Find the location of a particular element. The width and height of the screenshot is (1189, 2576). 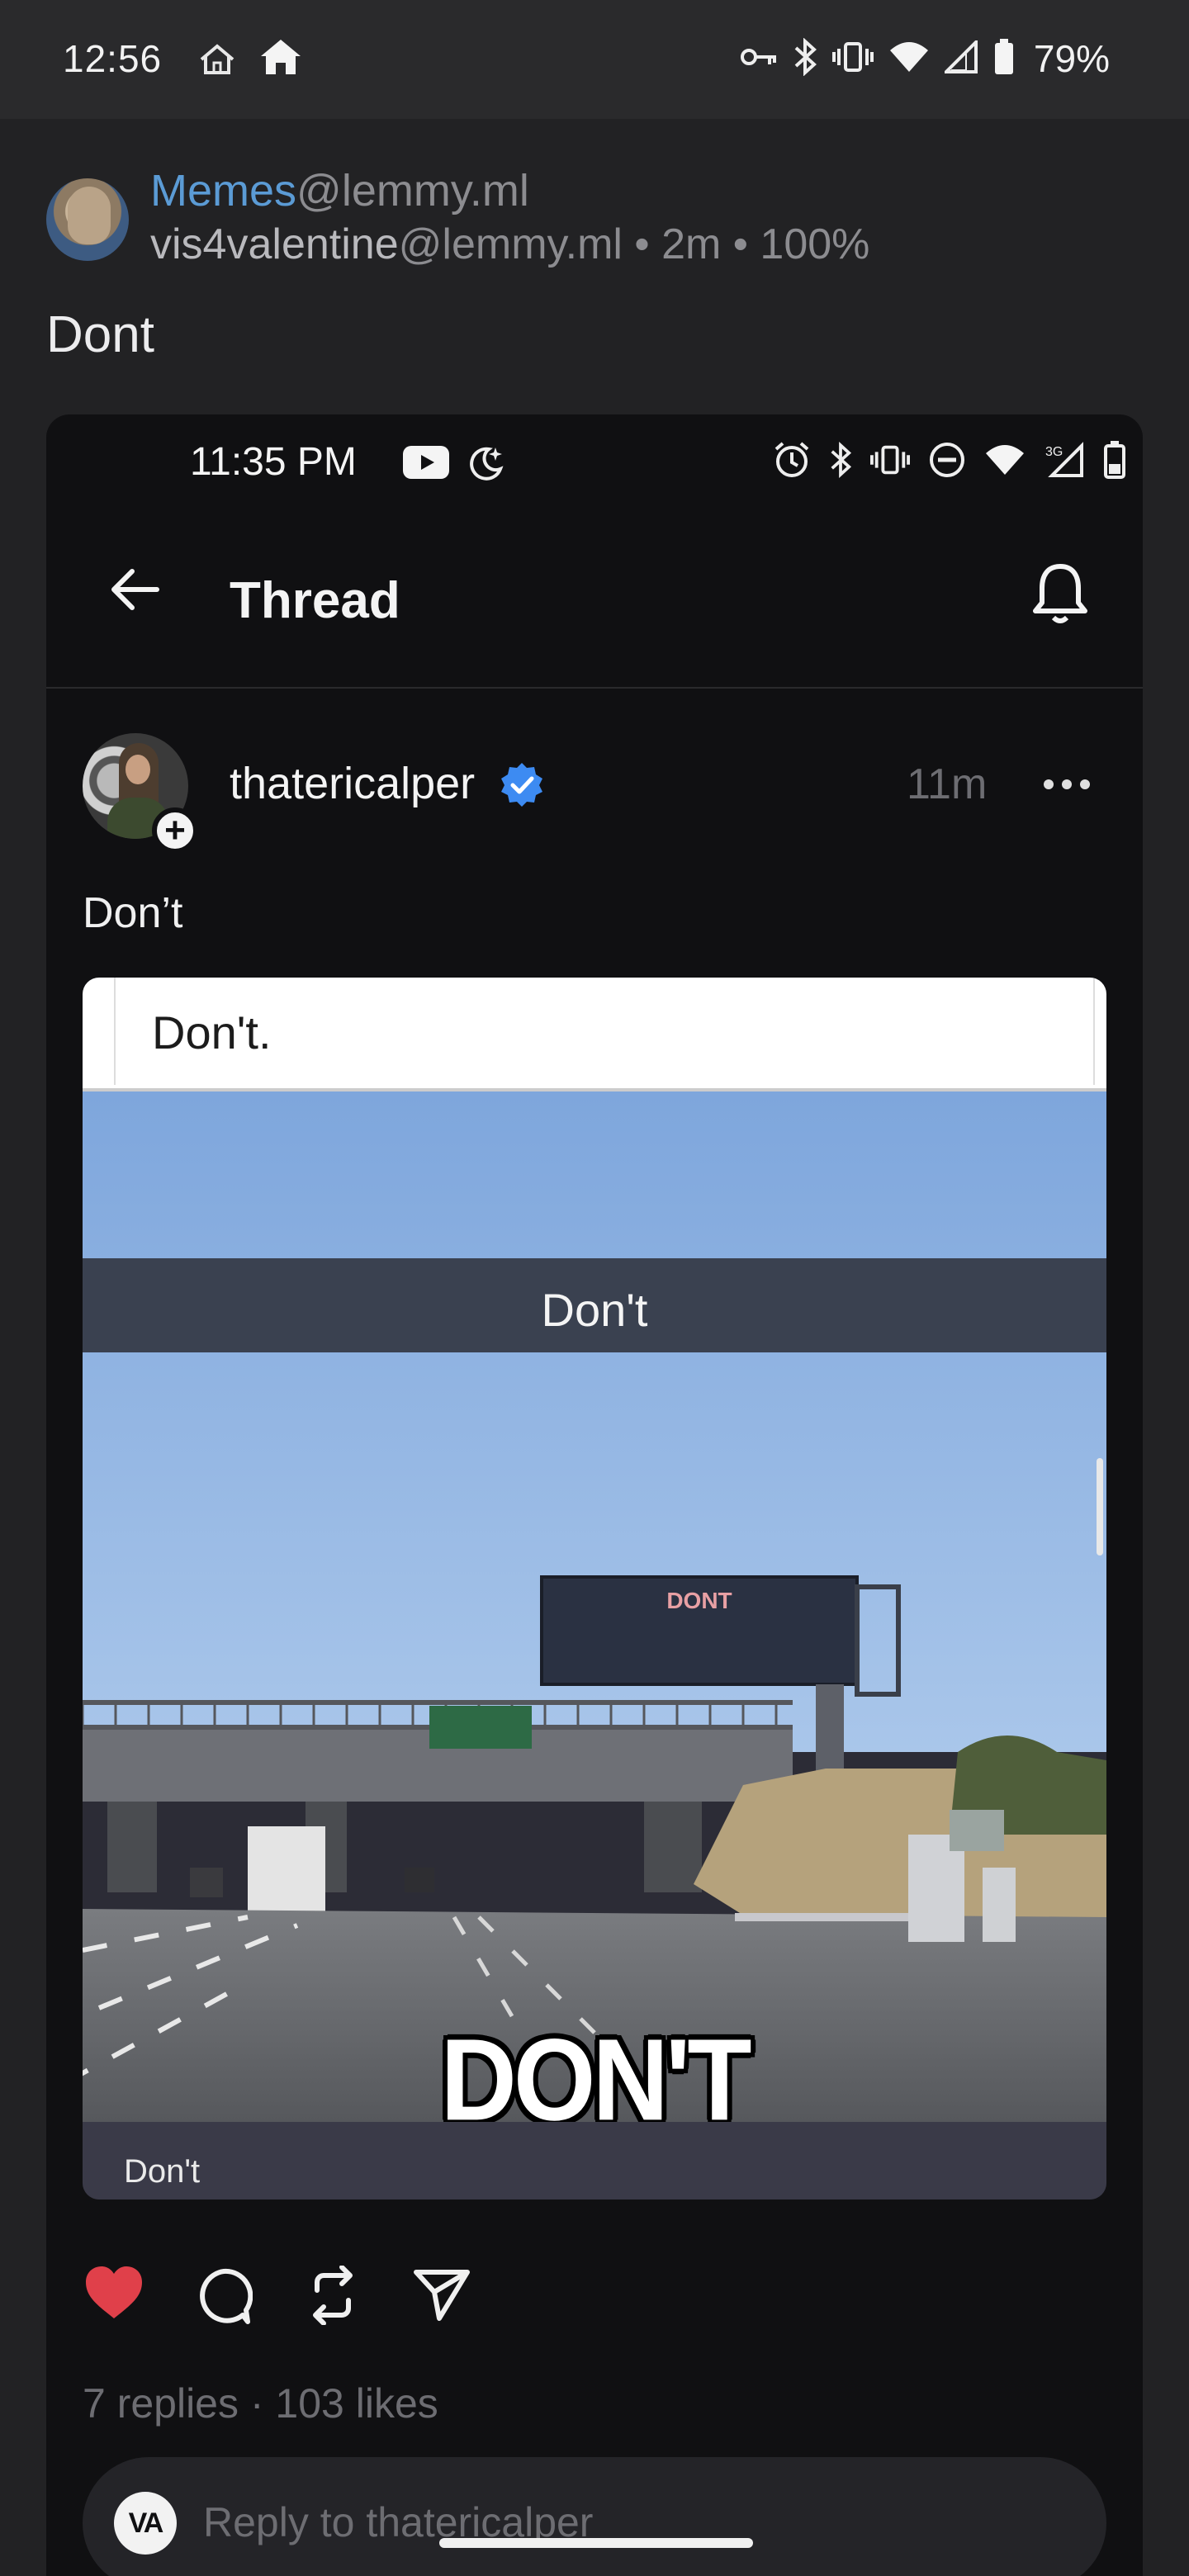

moon-icon is located at coordinates (486, 464).